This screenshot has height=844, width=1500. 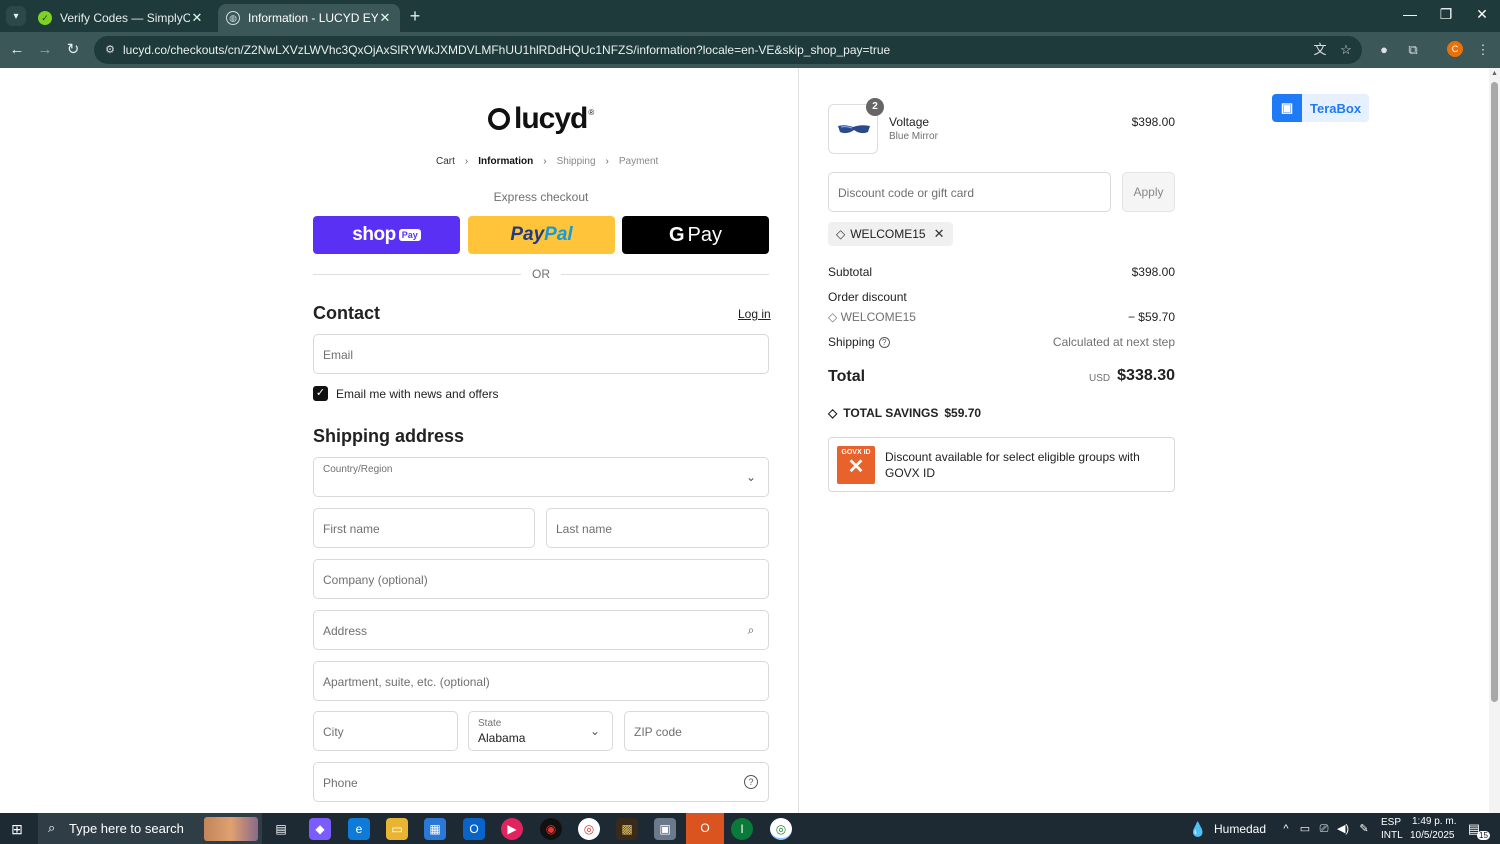 What do you see at coordinates (415, 16) in the screenshot?
I see `new-tab-button: +` at bounding box center [415, 16].